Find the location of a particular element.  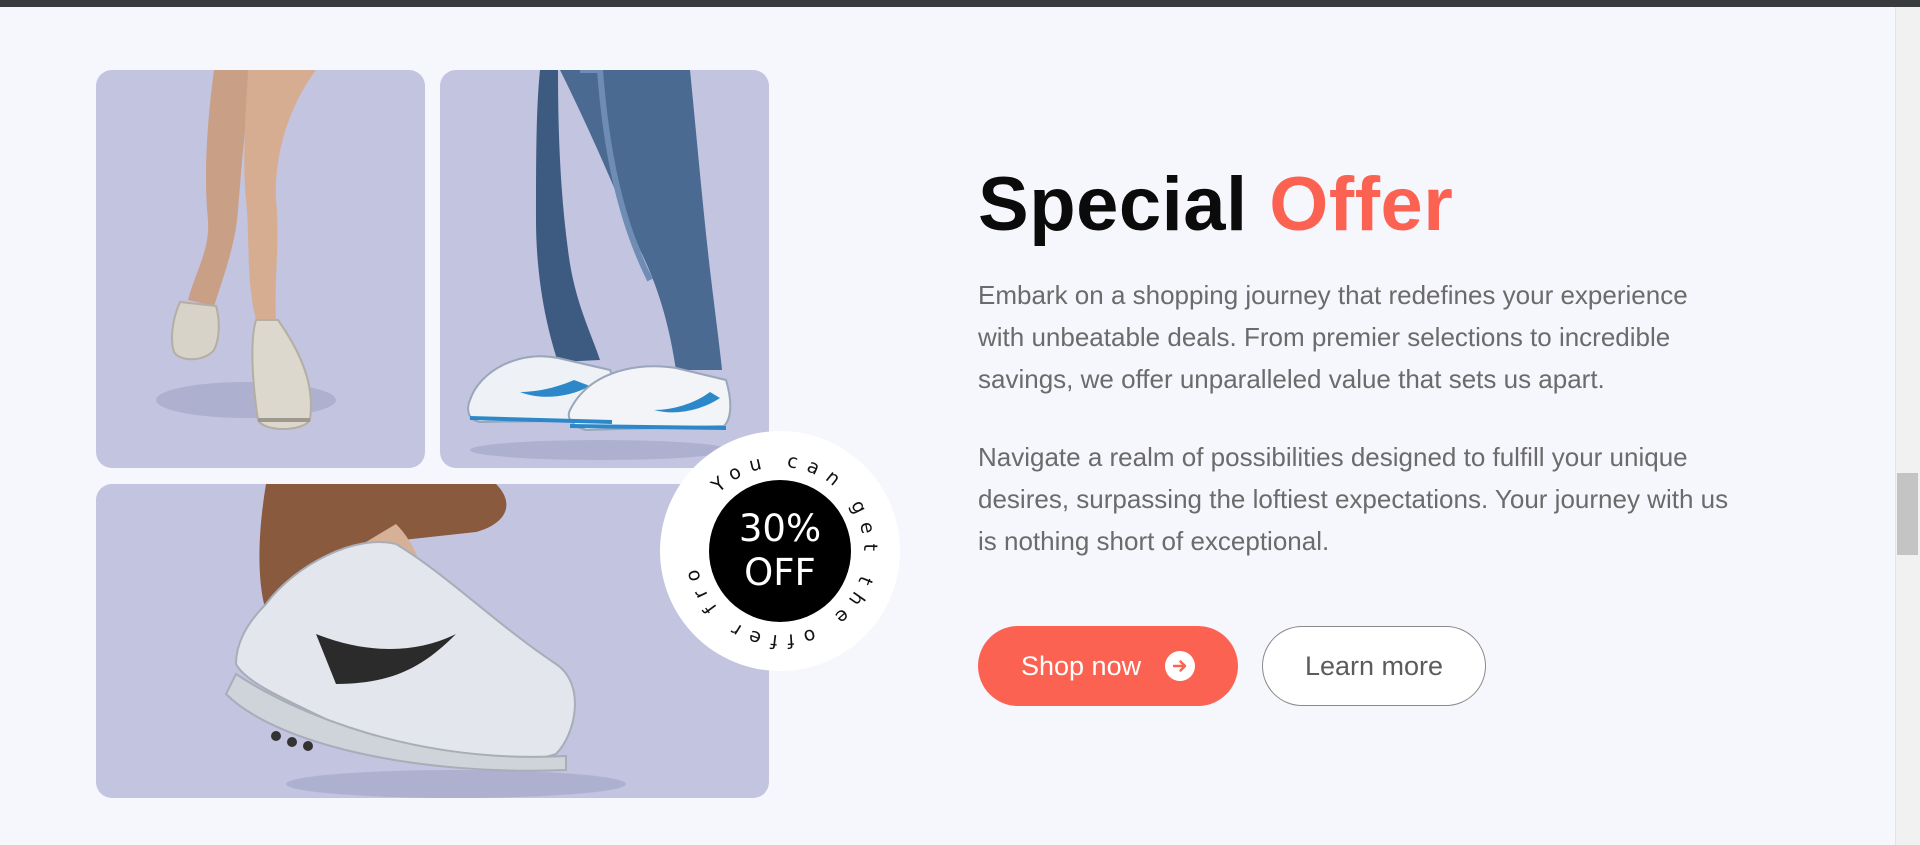

badge-percent: 30% is located at coordinates (780, 528).